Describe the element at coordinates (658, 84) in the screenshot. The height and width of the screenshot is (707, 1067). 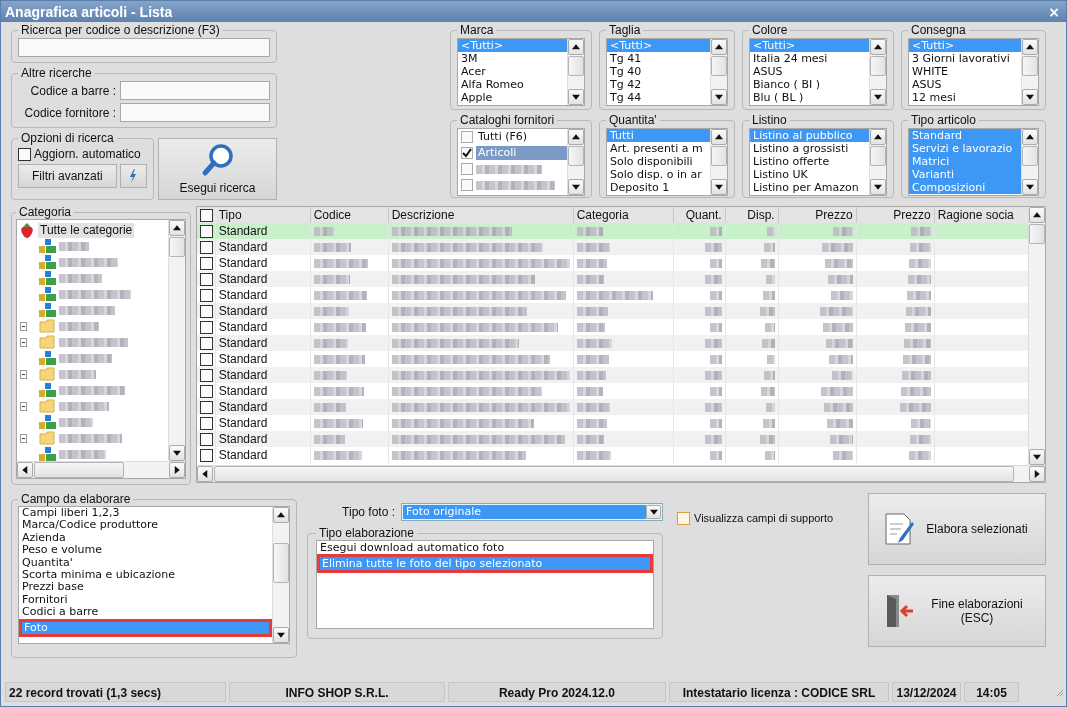
I see `list-item: Tg 42` at that location.